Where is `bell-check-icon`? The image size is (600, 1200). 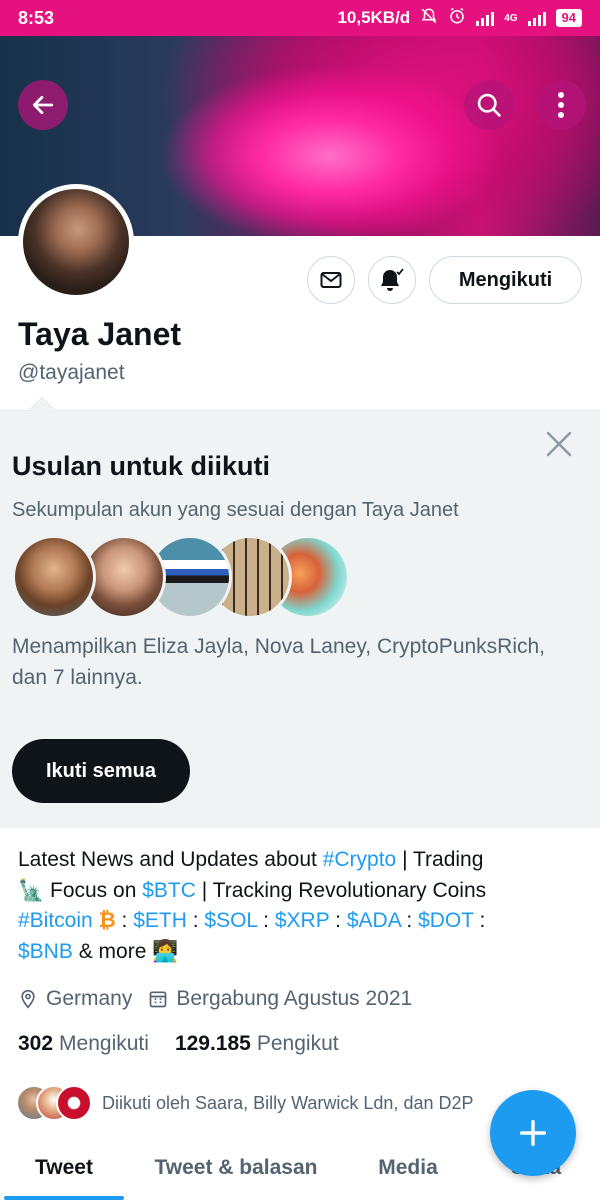
bell-check-icon is located at coordinates (392, 279).